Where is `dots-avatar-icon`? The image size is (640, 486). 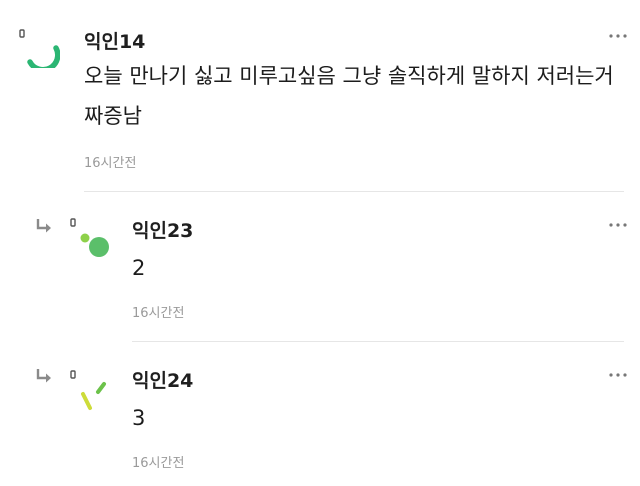
dots-avatar-icon is located at coordinates (91, 238).